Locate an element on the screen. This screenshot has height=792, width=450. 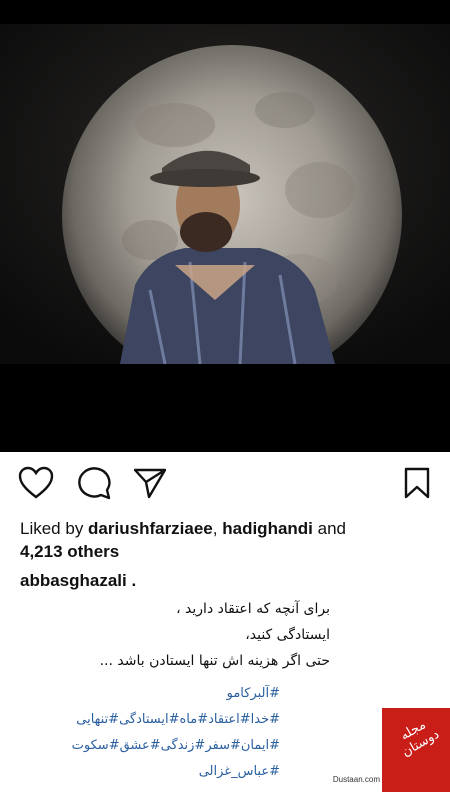
watermark-url: Dustaan.com is located at coordinates (356, 779).